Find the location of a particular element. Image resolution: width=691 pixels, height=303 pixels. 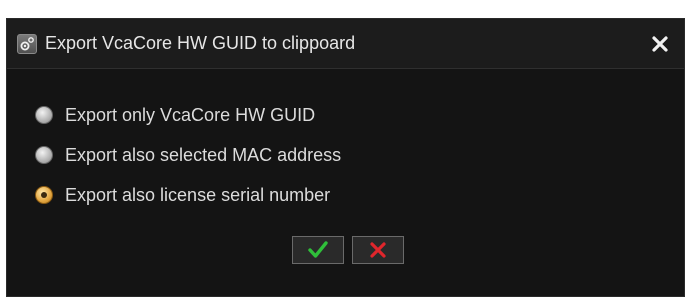

ok-button is located at coordinates (318, 250).